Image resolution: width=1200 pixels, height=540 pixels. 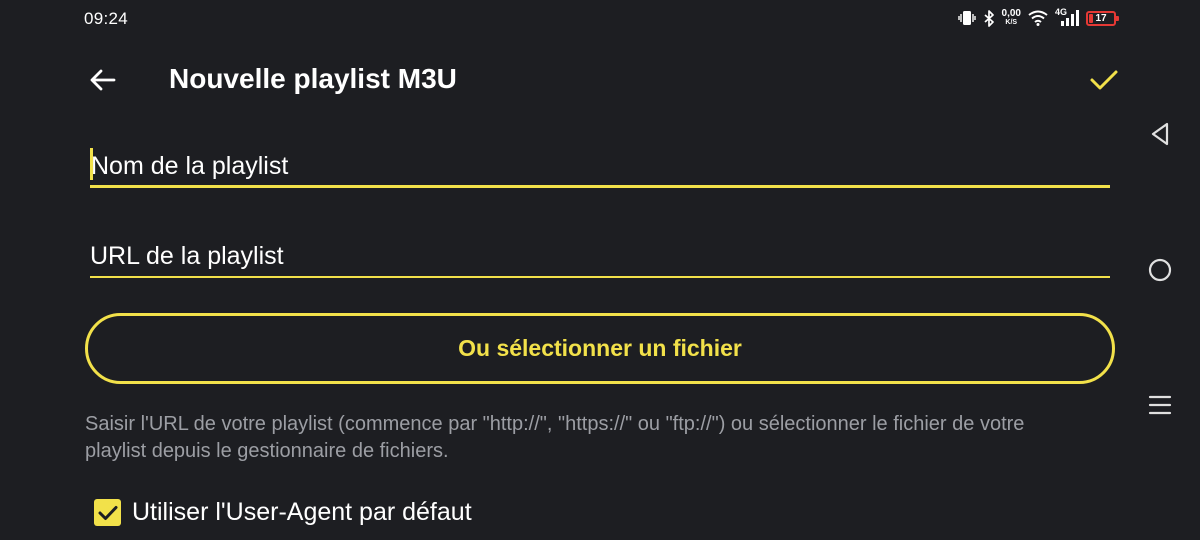 I want to click on battery-fill, so click(x=1091, y=18).